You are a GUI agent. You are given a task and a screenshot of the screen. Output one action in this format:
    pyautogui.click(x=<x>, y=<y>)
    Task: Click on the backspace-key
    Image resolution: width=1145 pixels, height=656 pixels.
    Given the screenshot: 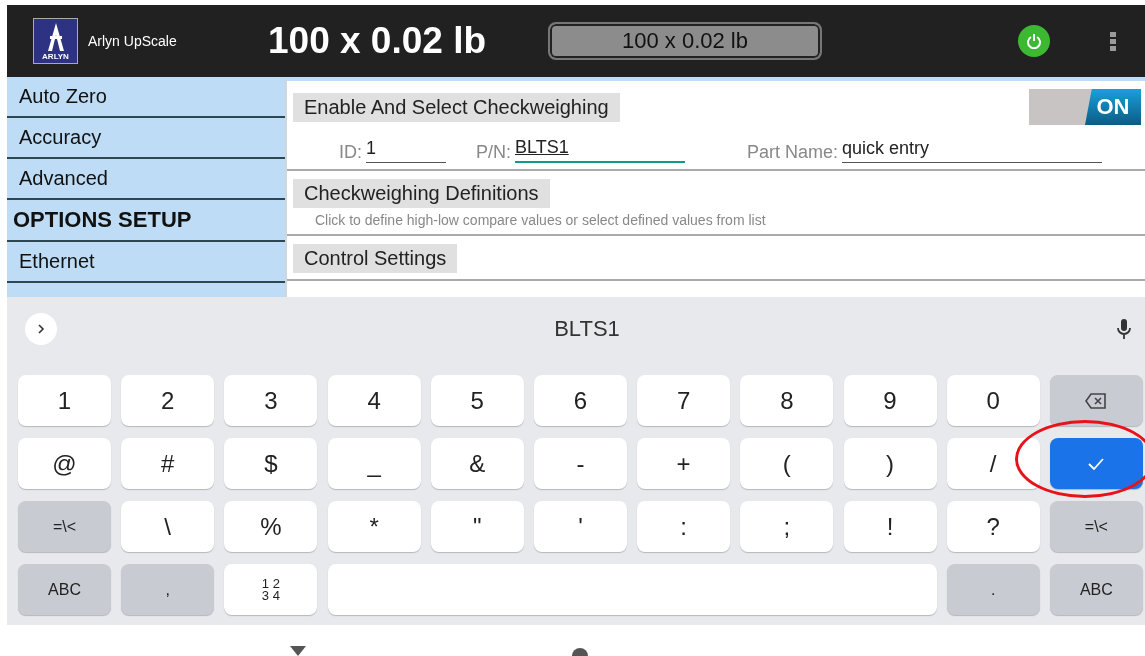 What is the action you would take?
    pyautogui.click(x=1096, y=400)
    